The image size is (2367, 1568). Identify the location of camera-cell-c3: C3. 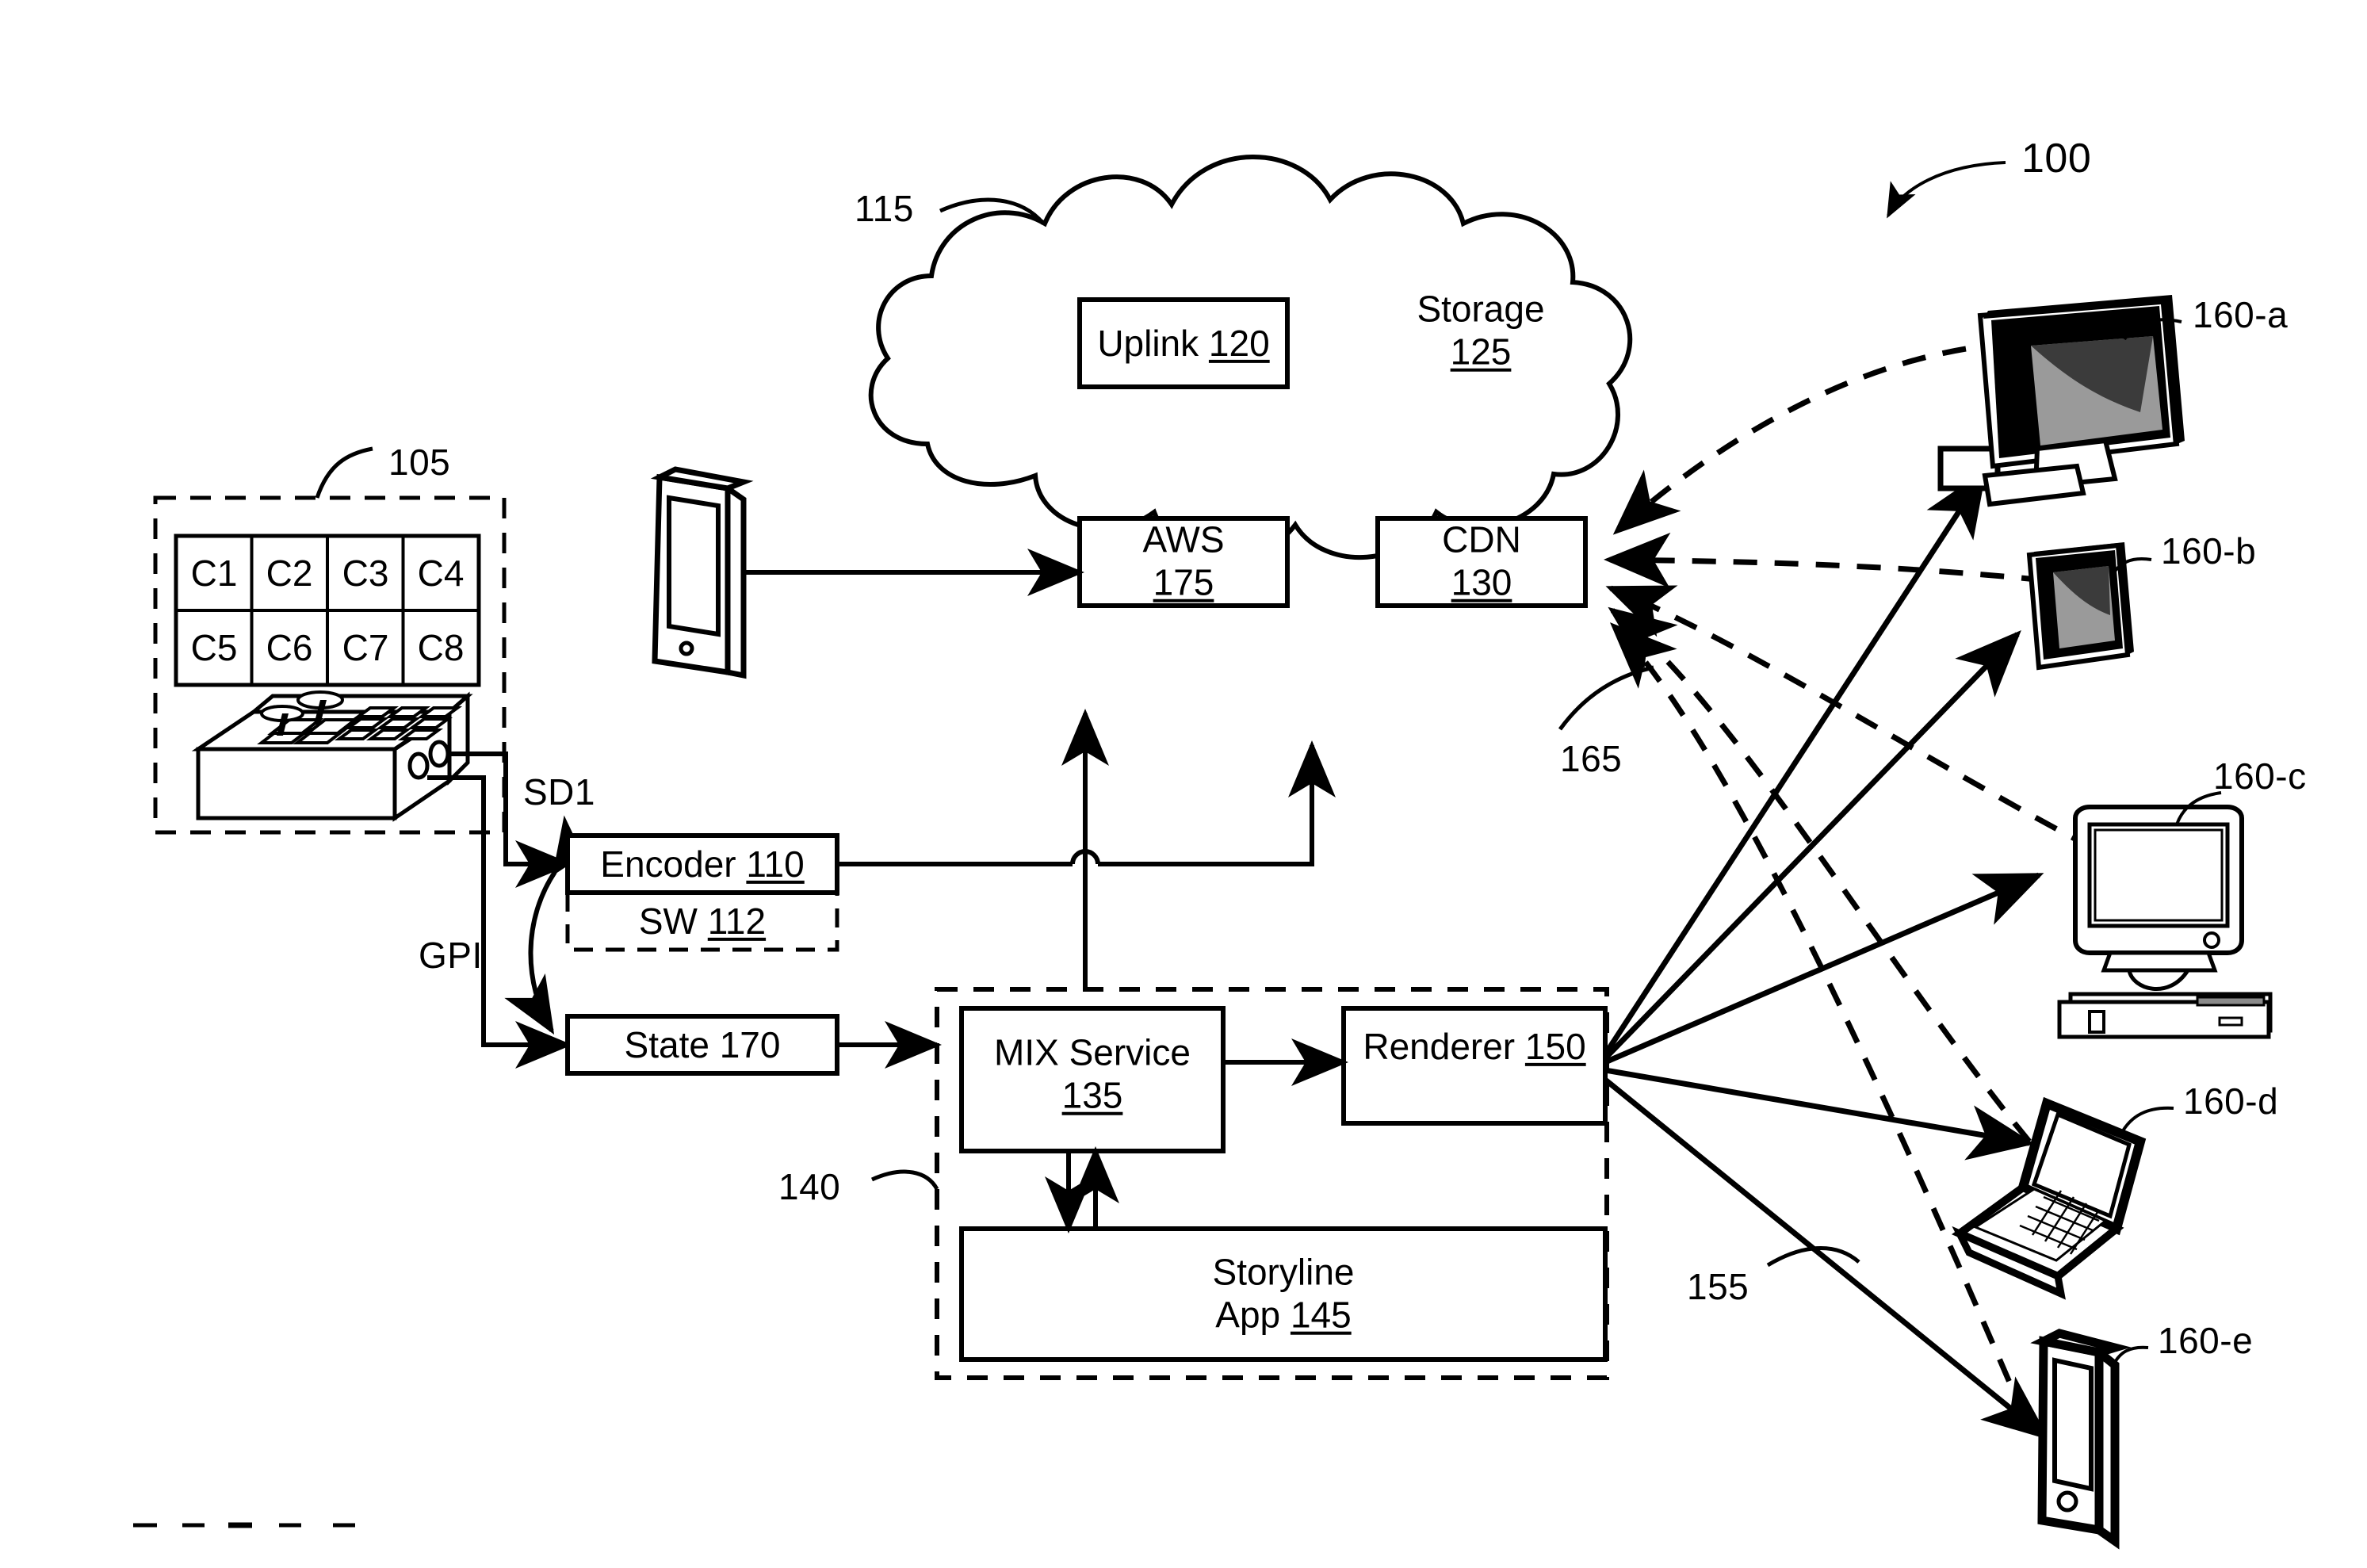
(365, 573).